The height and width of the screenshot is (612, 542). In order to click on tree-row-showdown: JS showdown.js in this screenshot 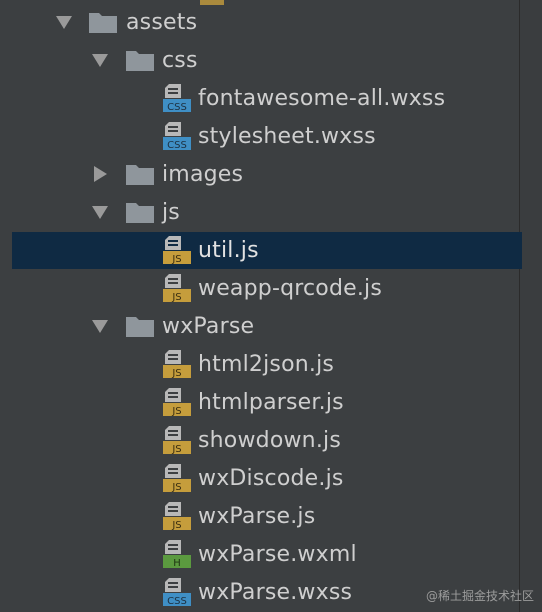, I will do `click(267, 440)`.